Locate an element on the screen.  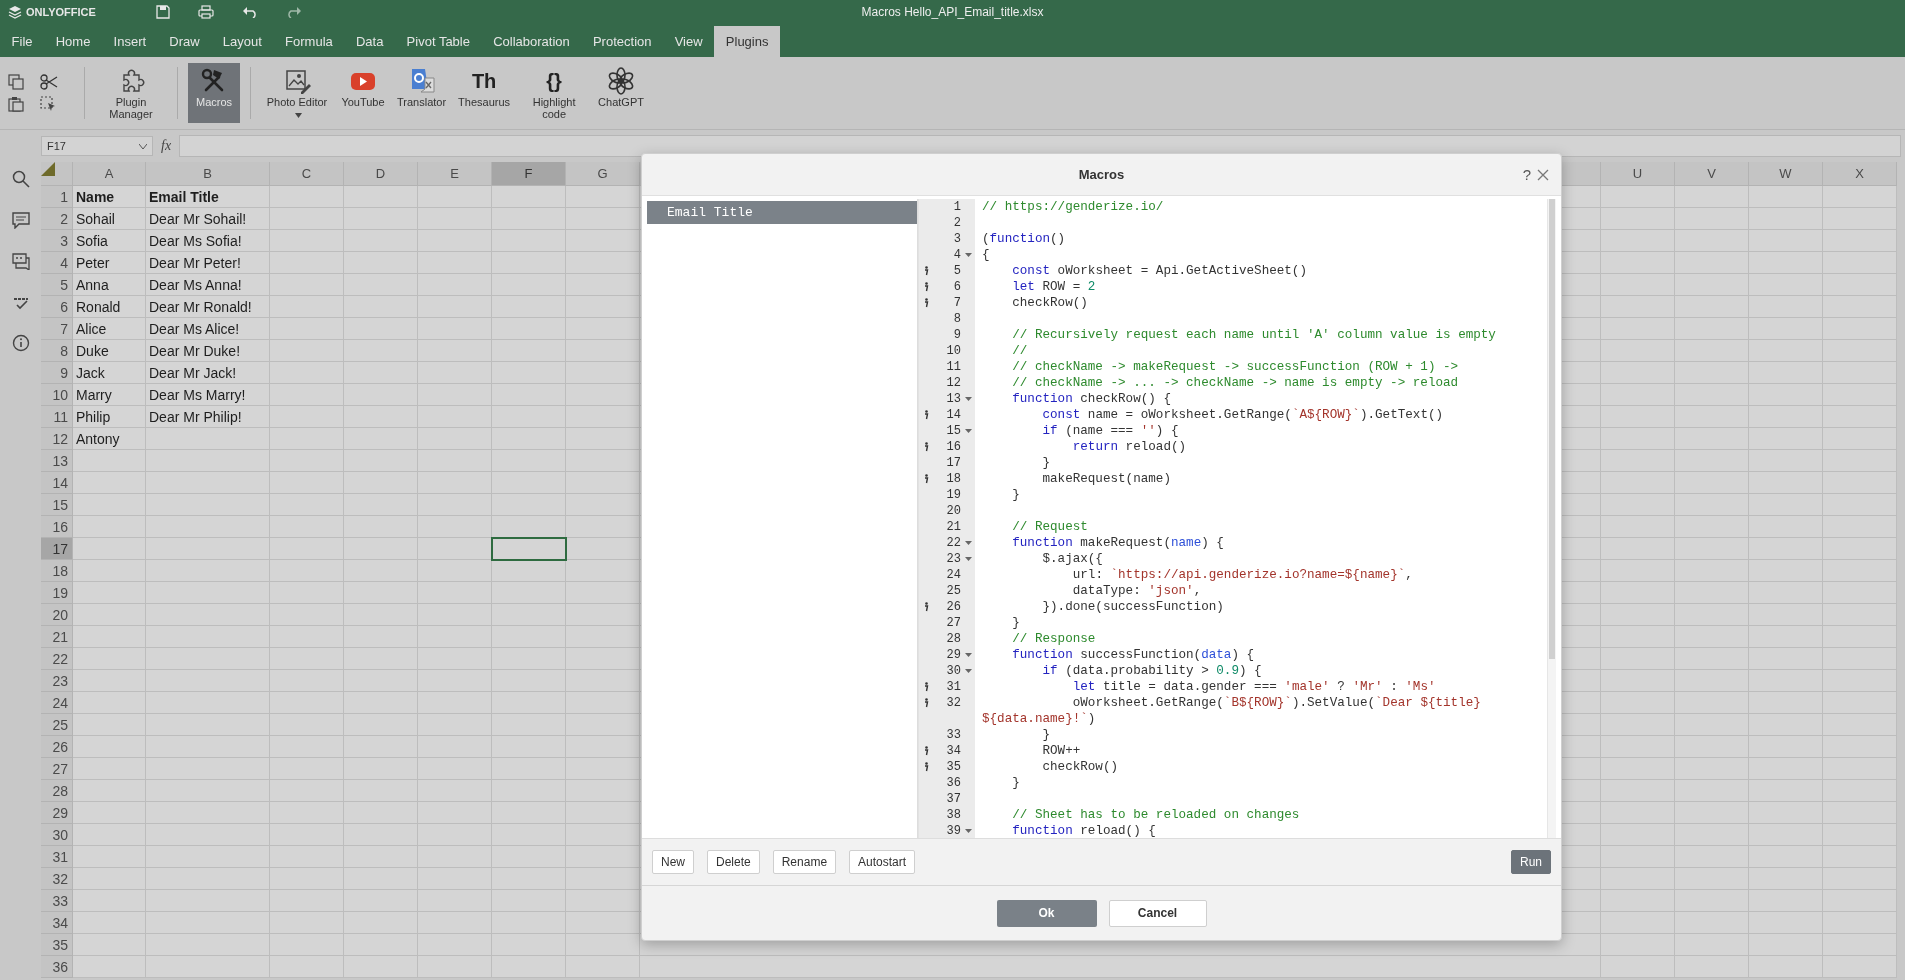
row-header: 5 is located at coordinates (57, 285).